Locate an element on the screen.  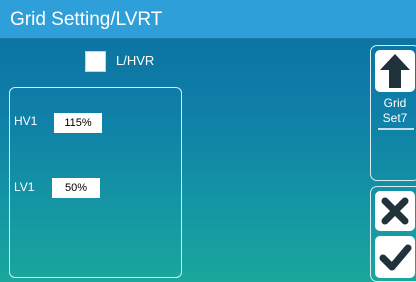
close-icon is located at coordinates (395, 211).